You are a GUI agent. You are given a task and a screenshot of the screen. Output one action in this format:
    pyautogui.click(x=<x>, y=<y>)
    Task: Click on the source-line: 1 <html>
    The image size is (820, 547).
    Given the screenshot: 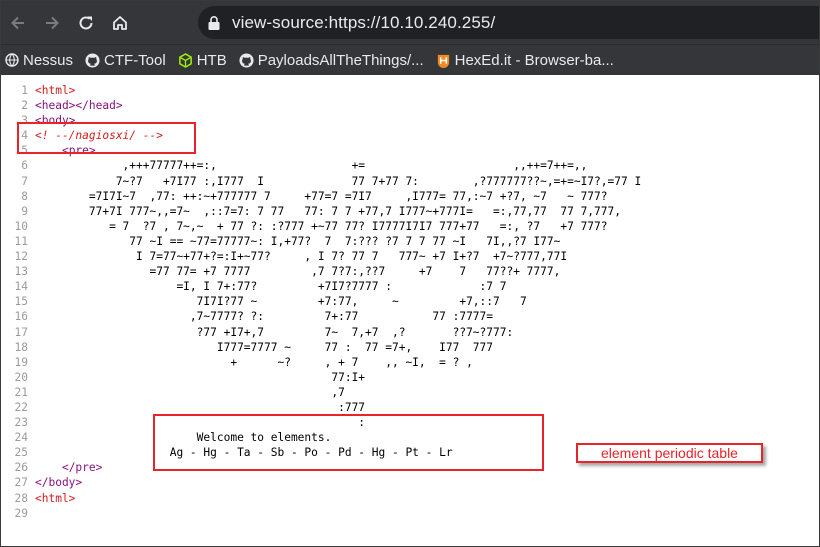 What is the action you would take?
    pyautogui.click(x=321, y=90)
    